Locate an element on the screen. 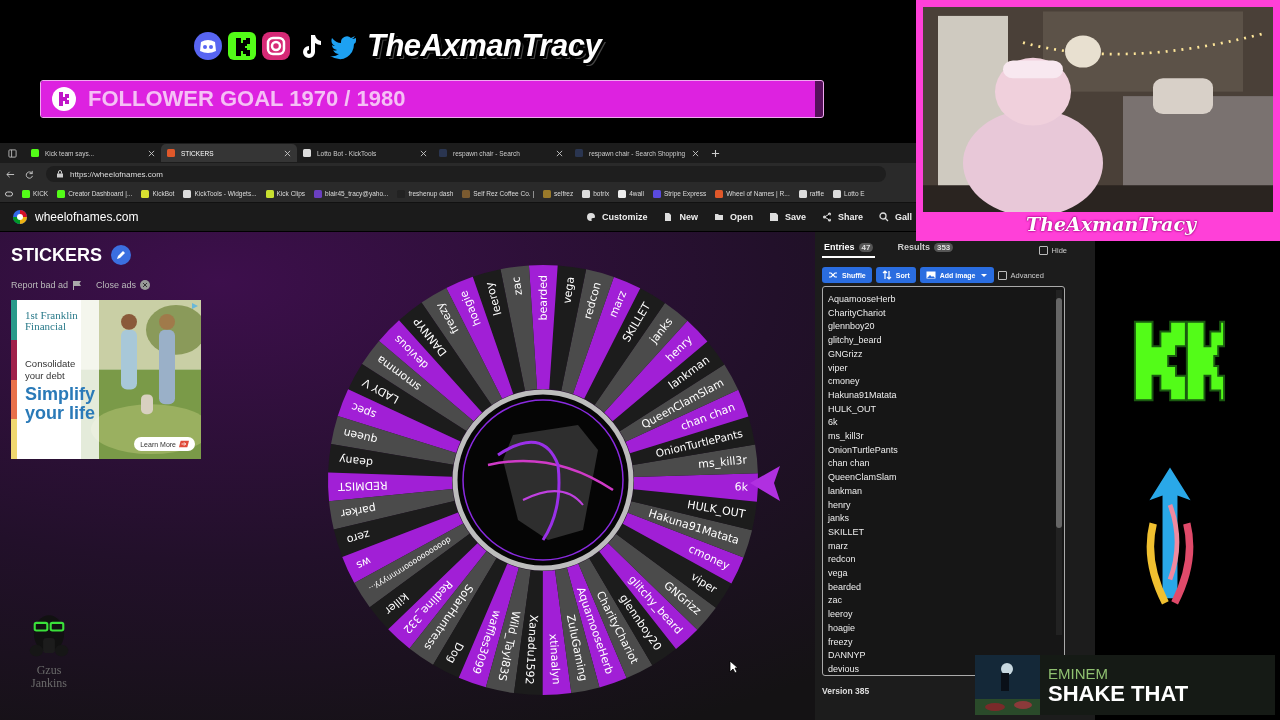 Image resolution: width=1280 pixels, height=720 pixels. ad-text: Consolidate your debt is located at coordinates (51, 370).